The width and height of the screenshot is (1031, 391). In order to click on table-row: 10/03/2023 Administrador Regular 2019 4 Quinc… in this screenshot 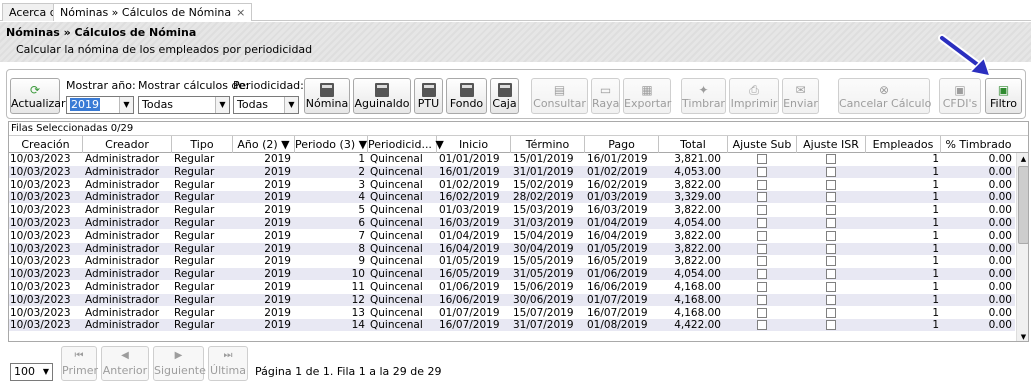, I will do `click(512, 197)`.